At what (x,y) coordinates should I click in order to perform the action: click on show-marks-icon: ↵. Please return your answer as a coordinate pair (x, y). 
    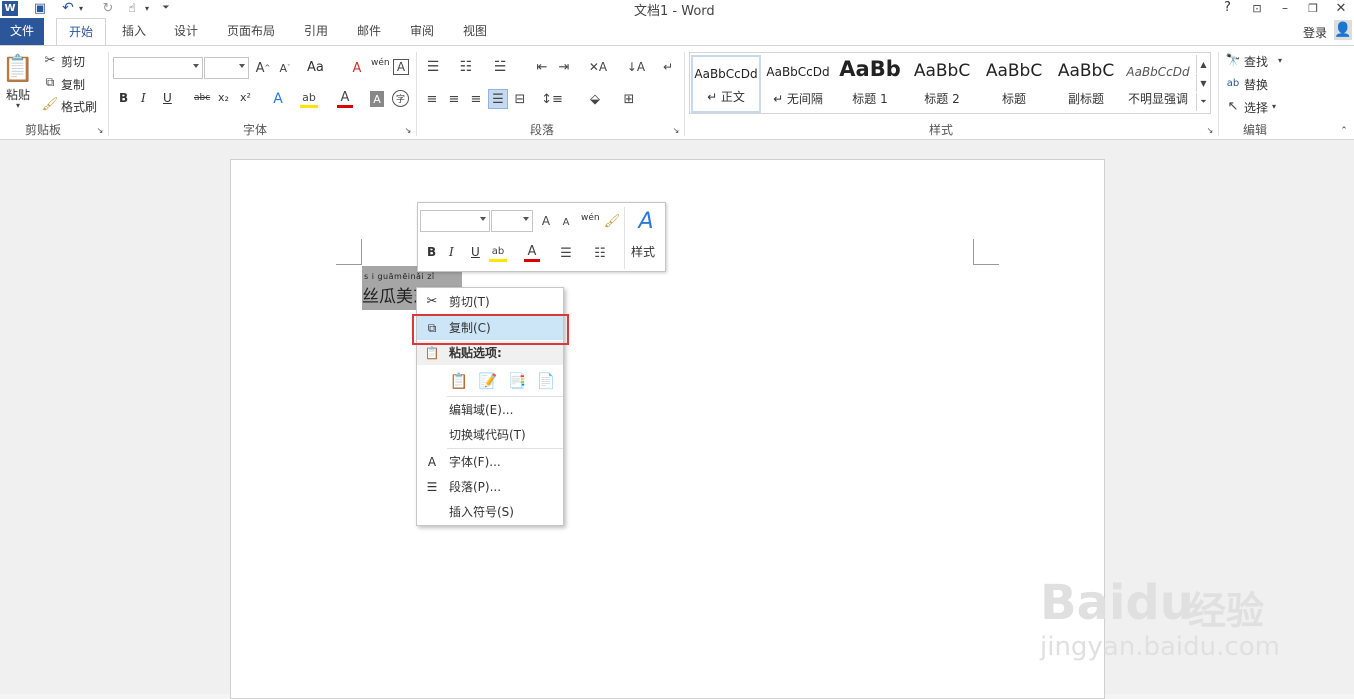
    Looking at the image, I should click on (668, 67).